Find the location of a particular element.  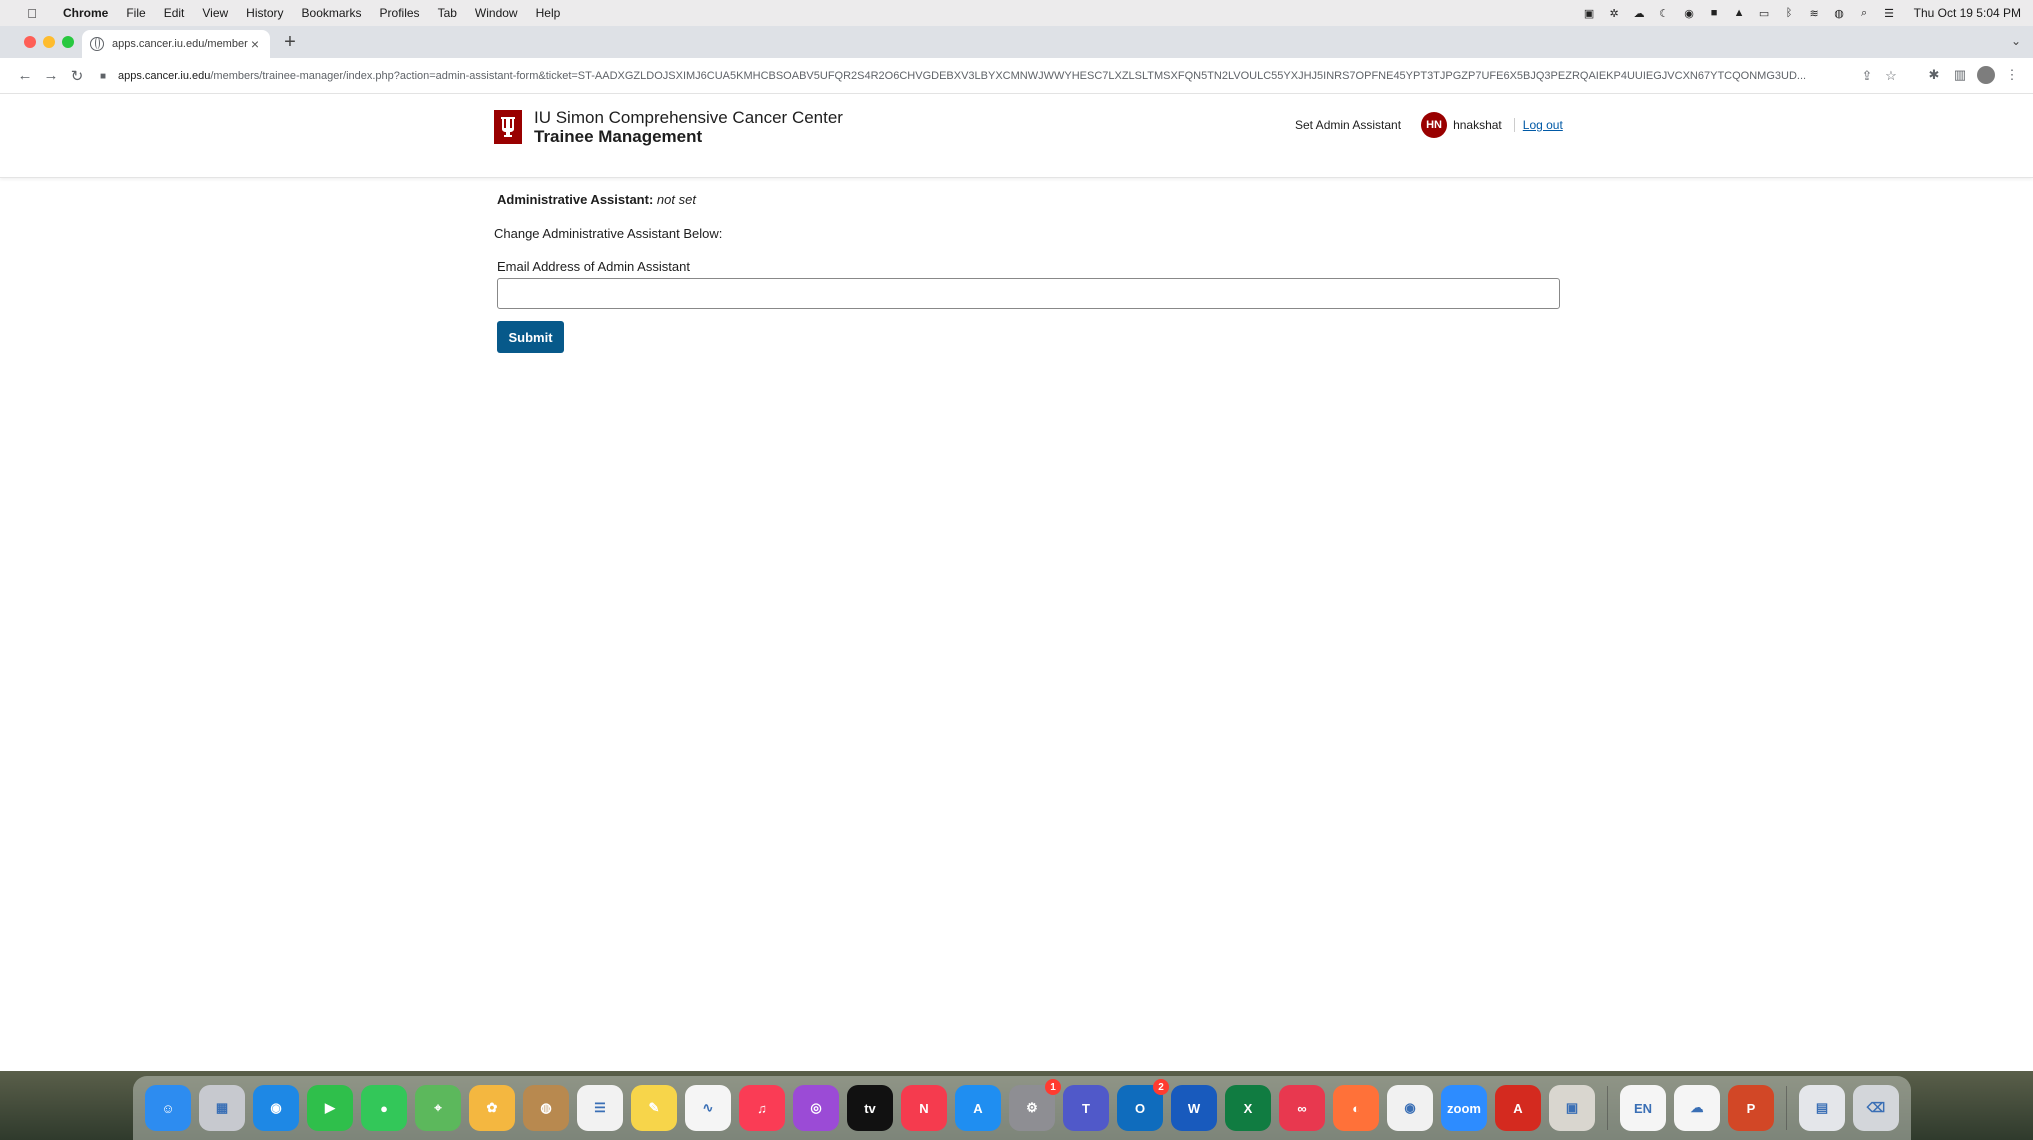

trash-icon: ⌫ is located at coordinates (1876, 1108).